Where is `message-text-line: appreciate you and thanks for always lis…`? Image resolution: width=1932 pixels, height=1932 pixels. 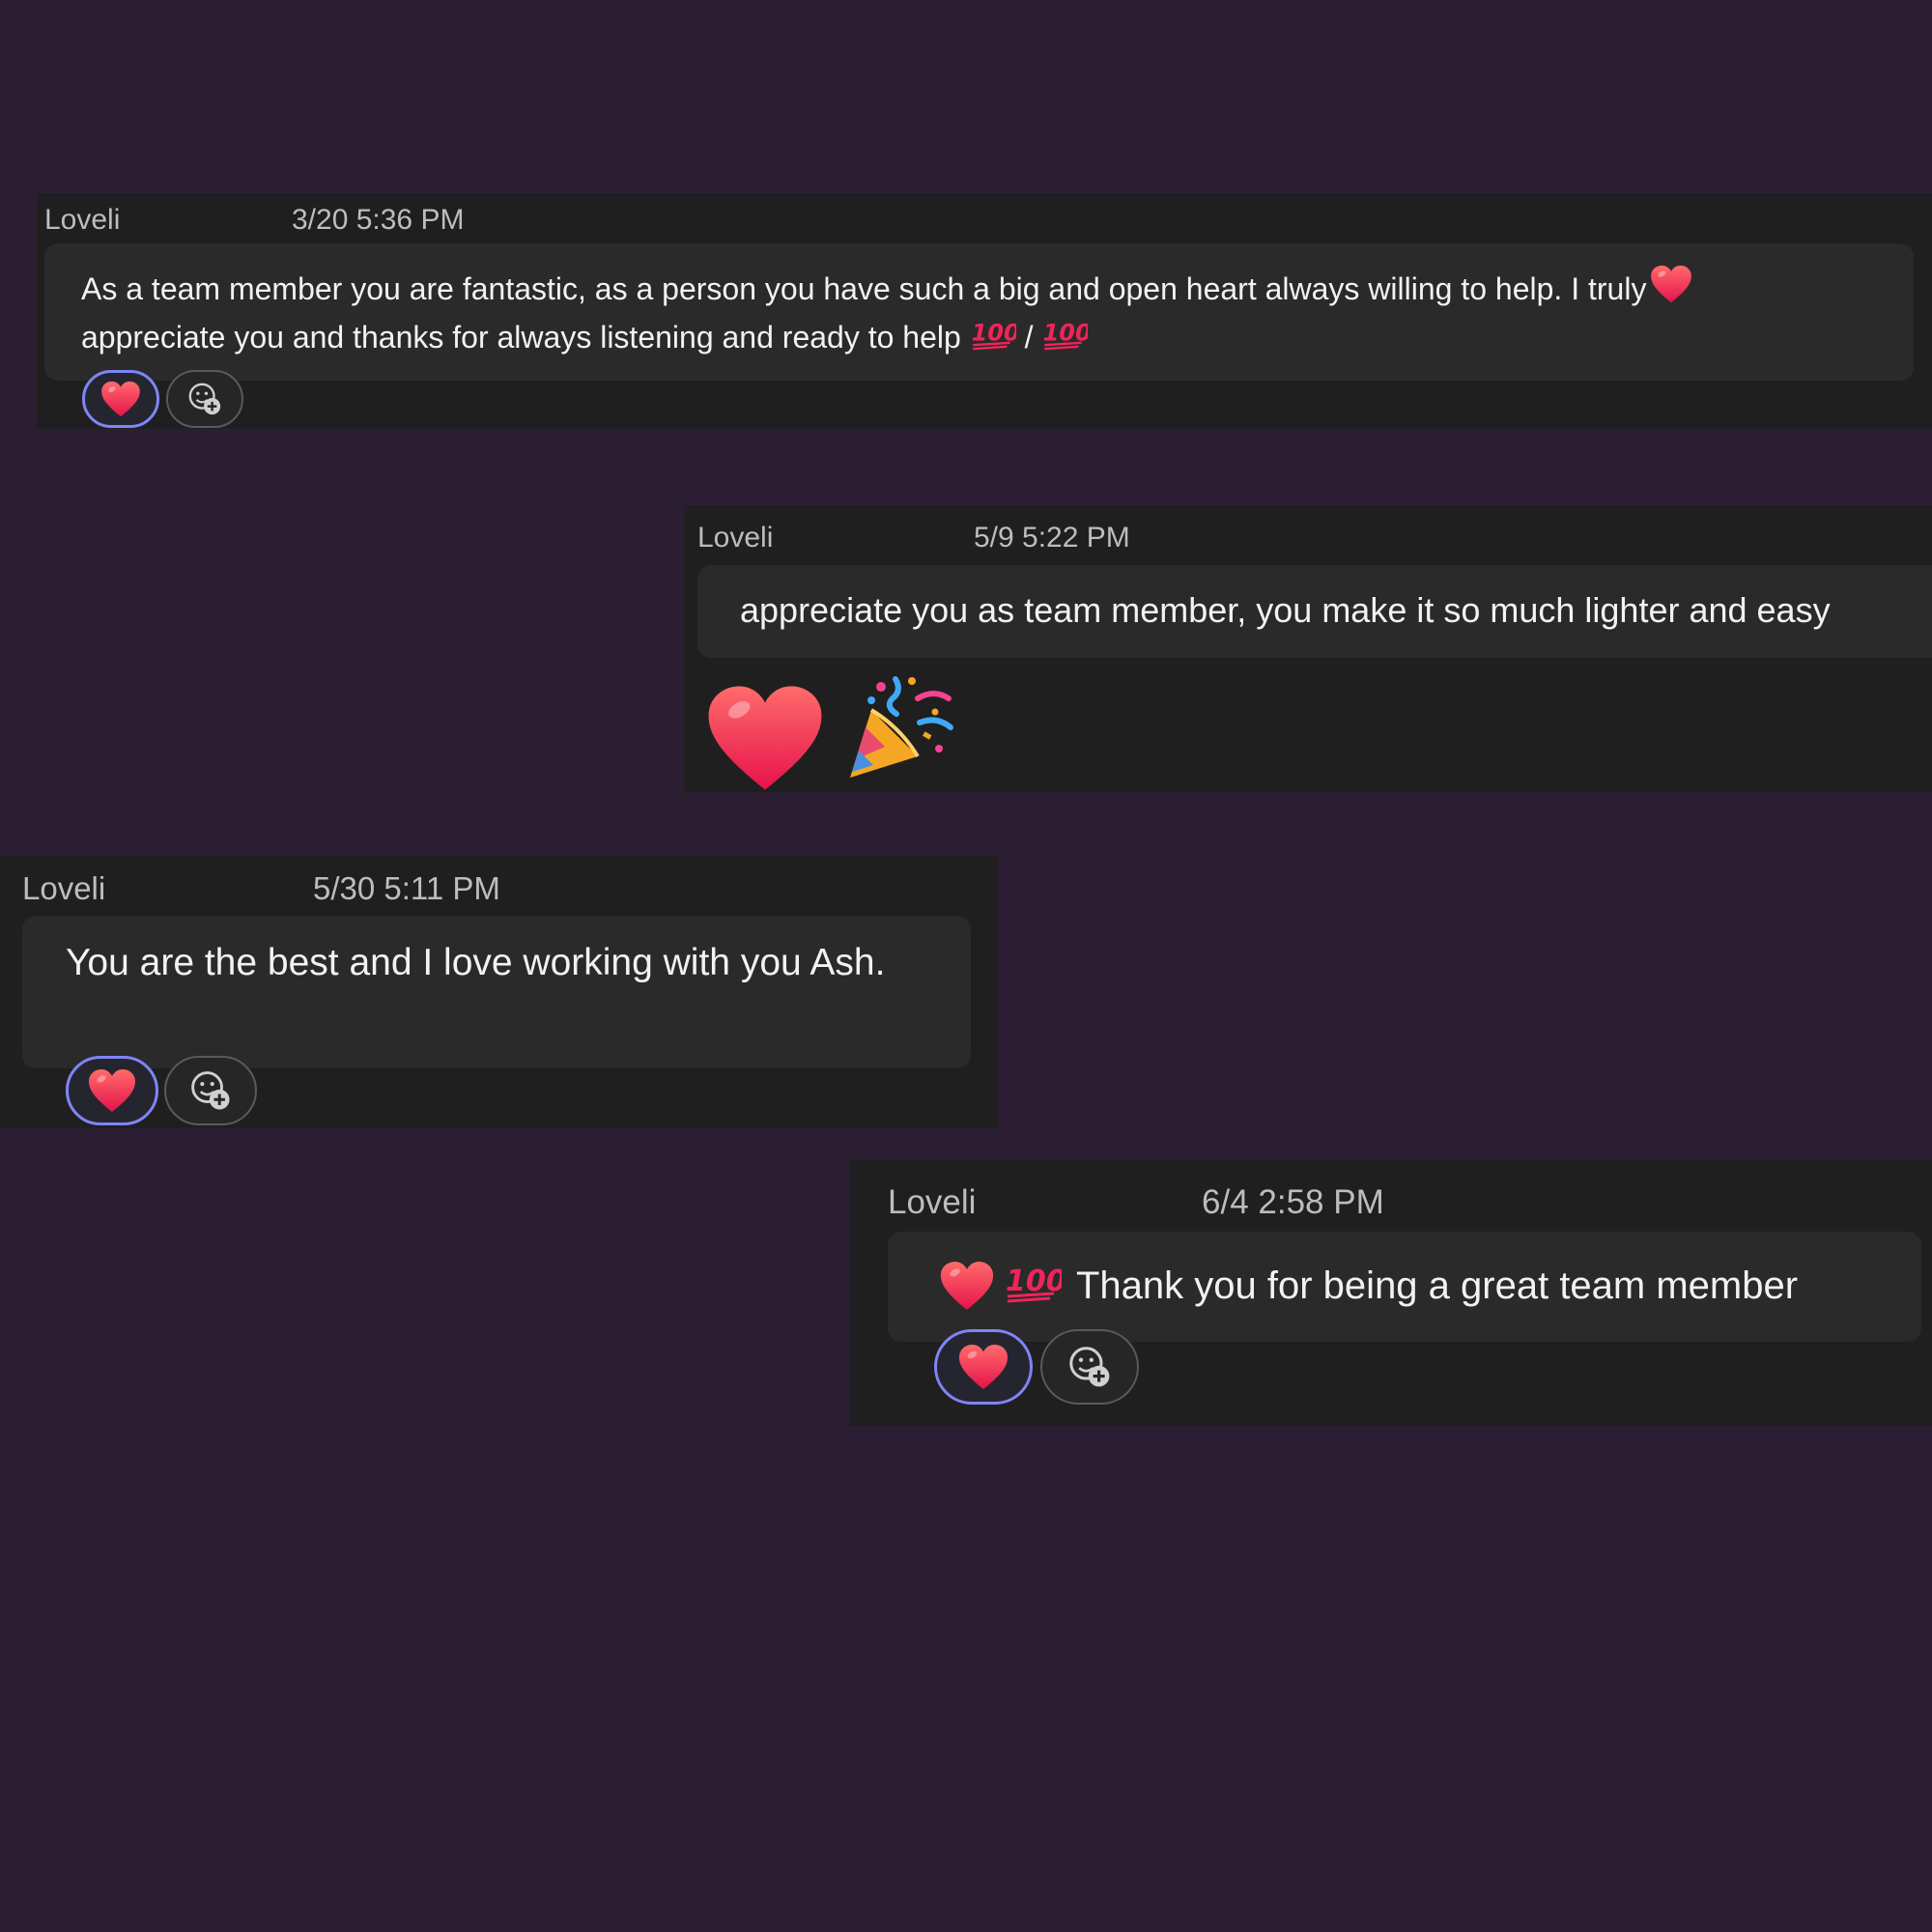
message-text-line: appreciate you and thanks for always lis… is located at coordinates (521, 337).